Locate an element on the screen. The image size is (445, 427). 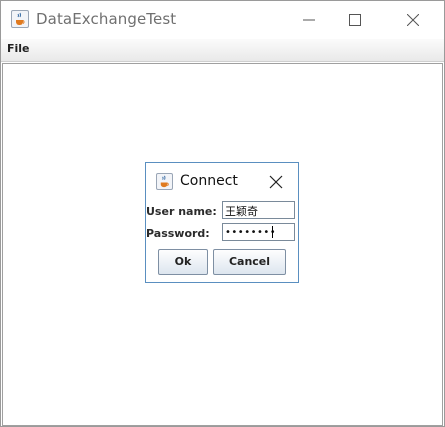
username-field: 王颖奇 is located at coordinates (258, 210).